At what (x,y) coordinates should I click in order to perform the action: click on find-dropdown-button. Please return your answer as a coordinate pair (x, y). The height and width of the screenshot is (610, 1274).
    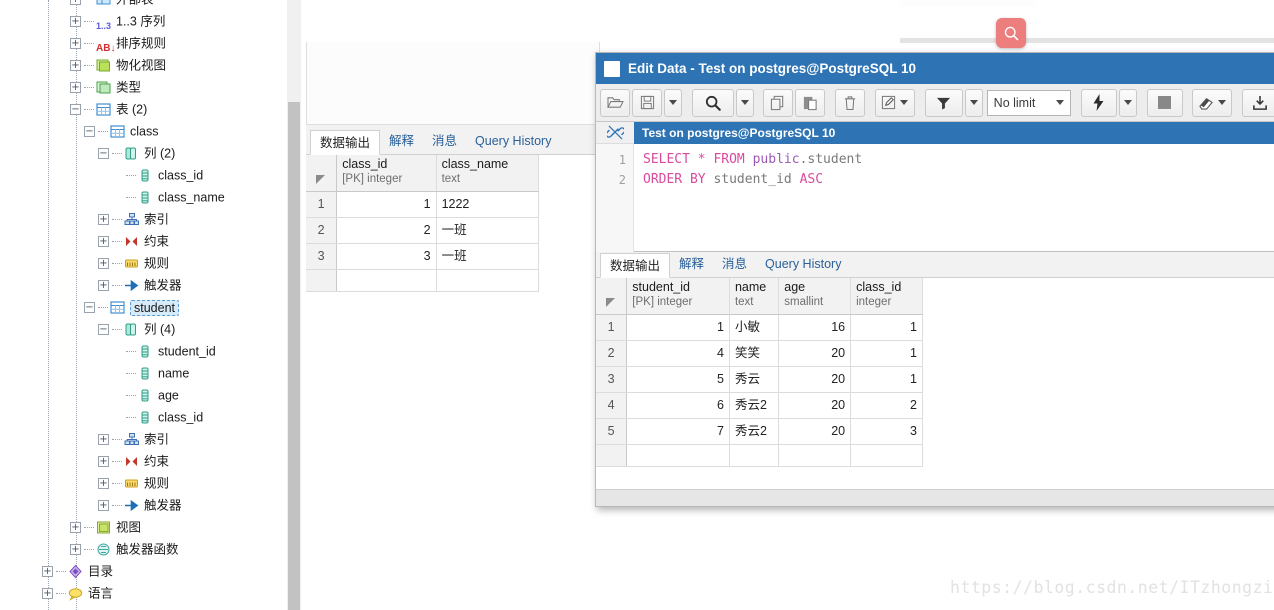
    Looking at the image, I should click on (744, 102).